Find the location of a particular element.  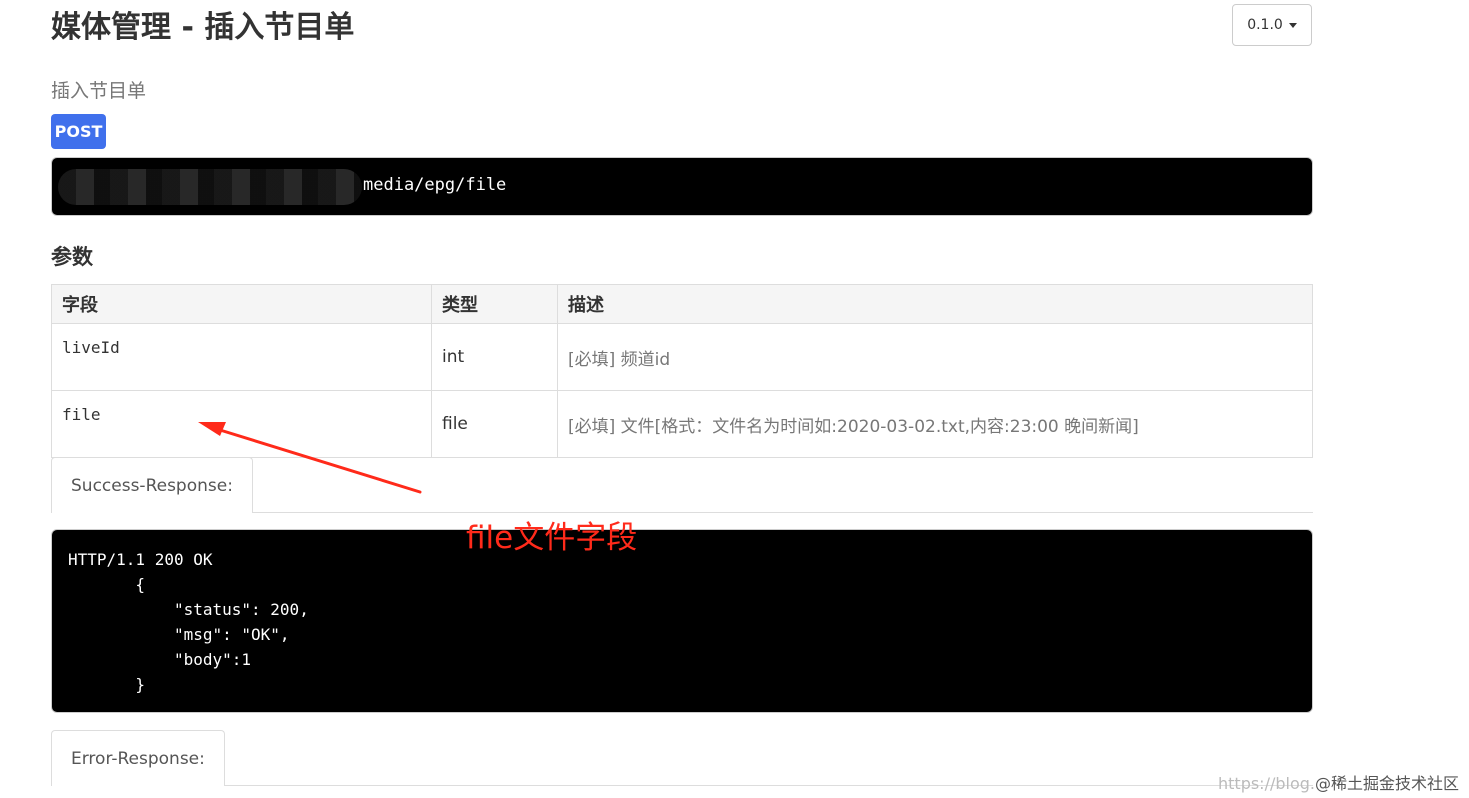

version-label: 0.1.0 is located at coordinates (1265, 25).